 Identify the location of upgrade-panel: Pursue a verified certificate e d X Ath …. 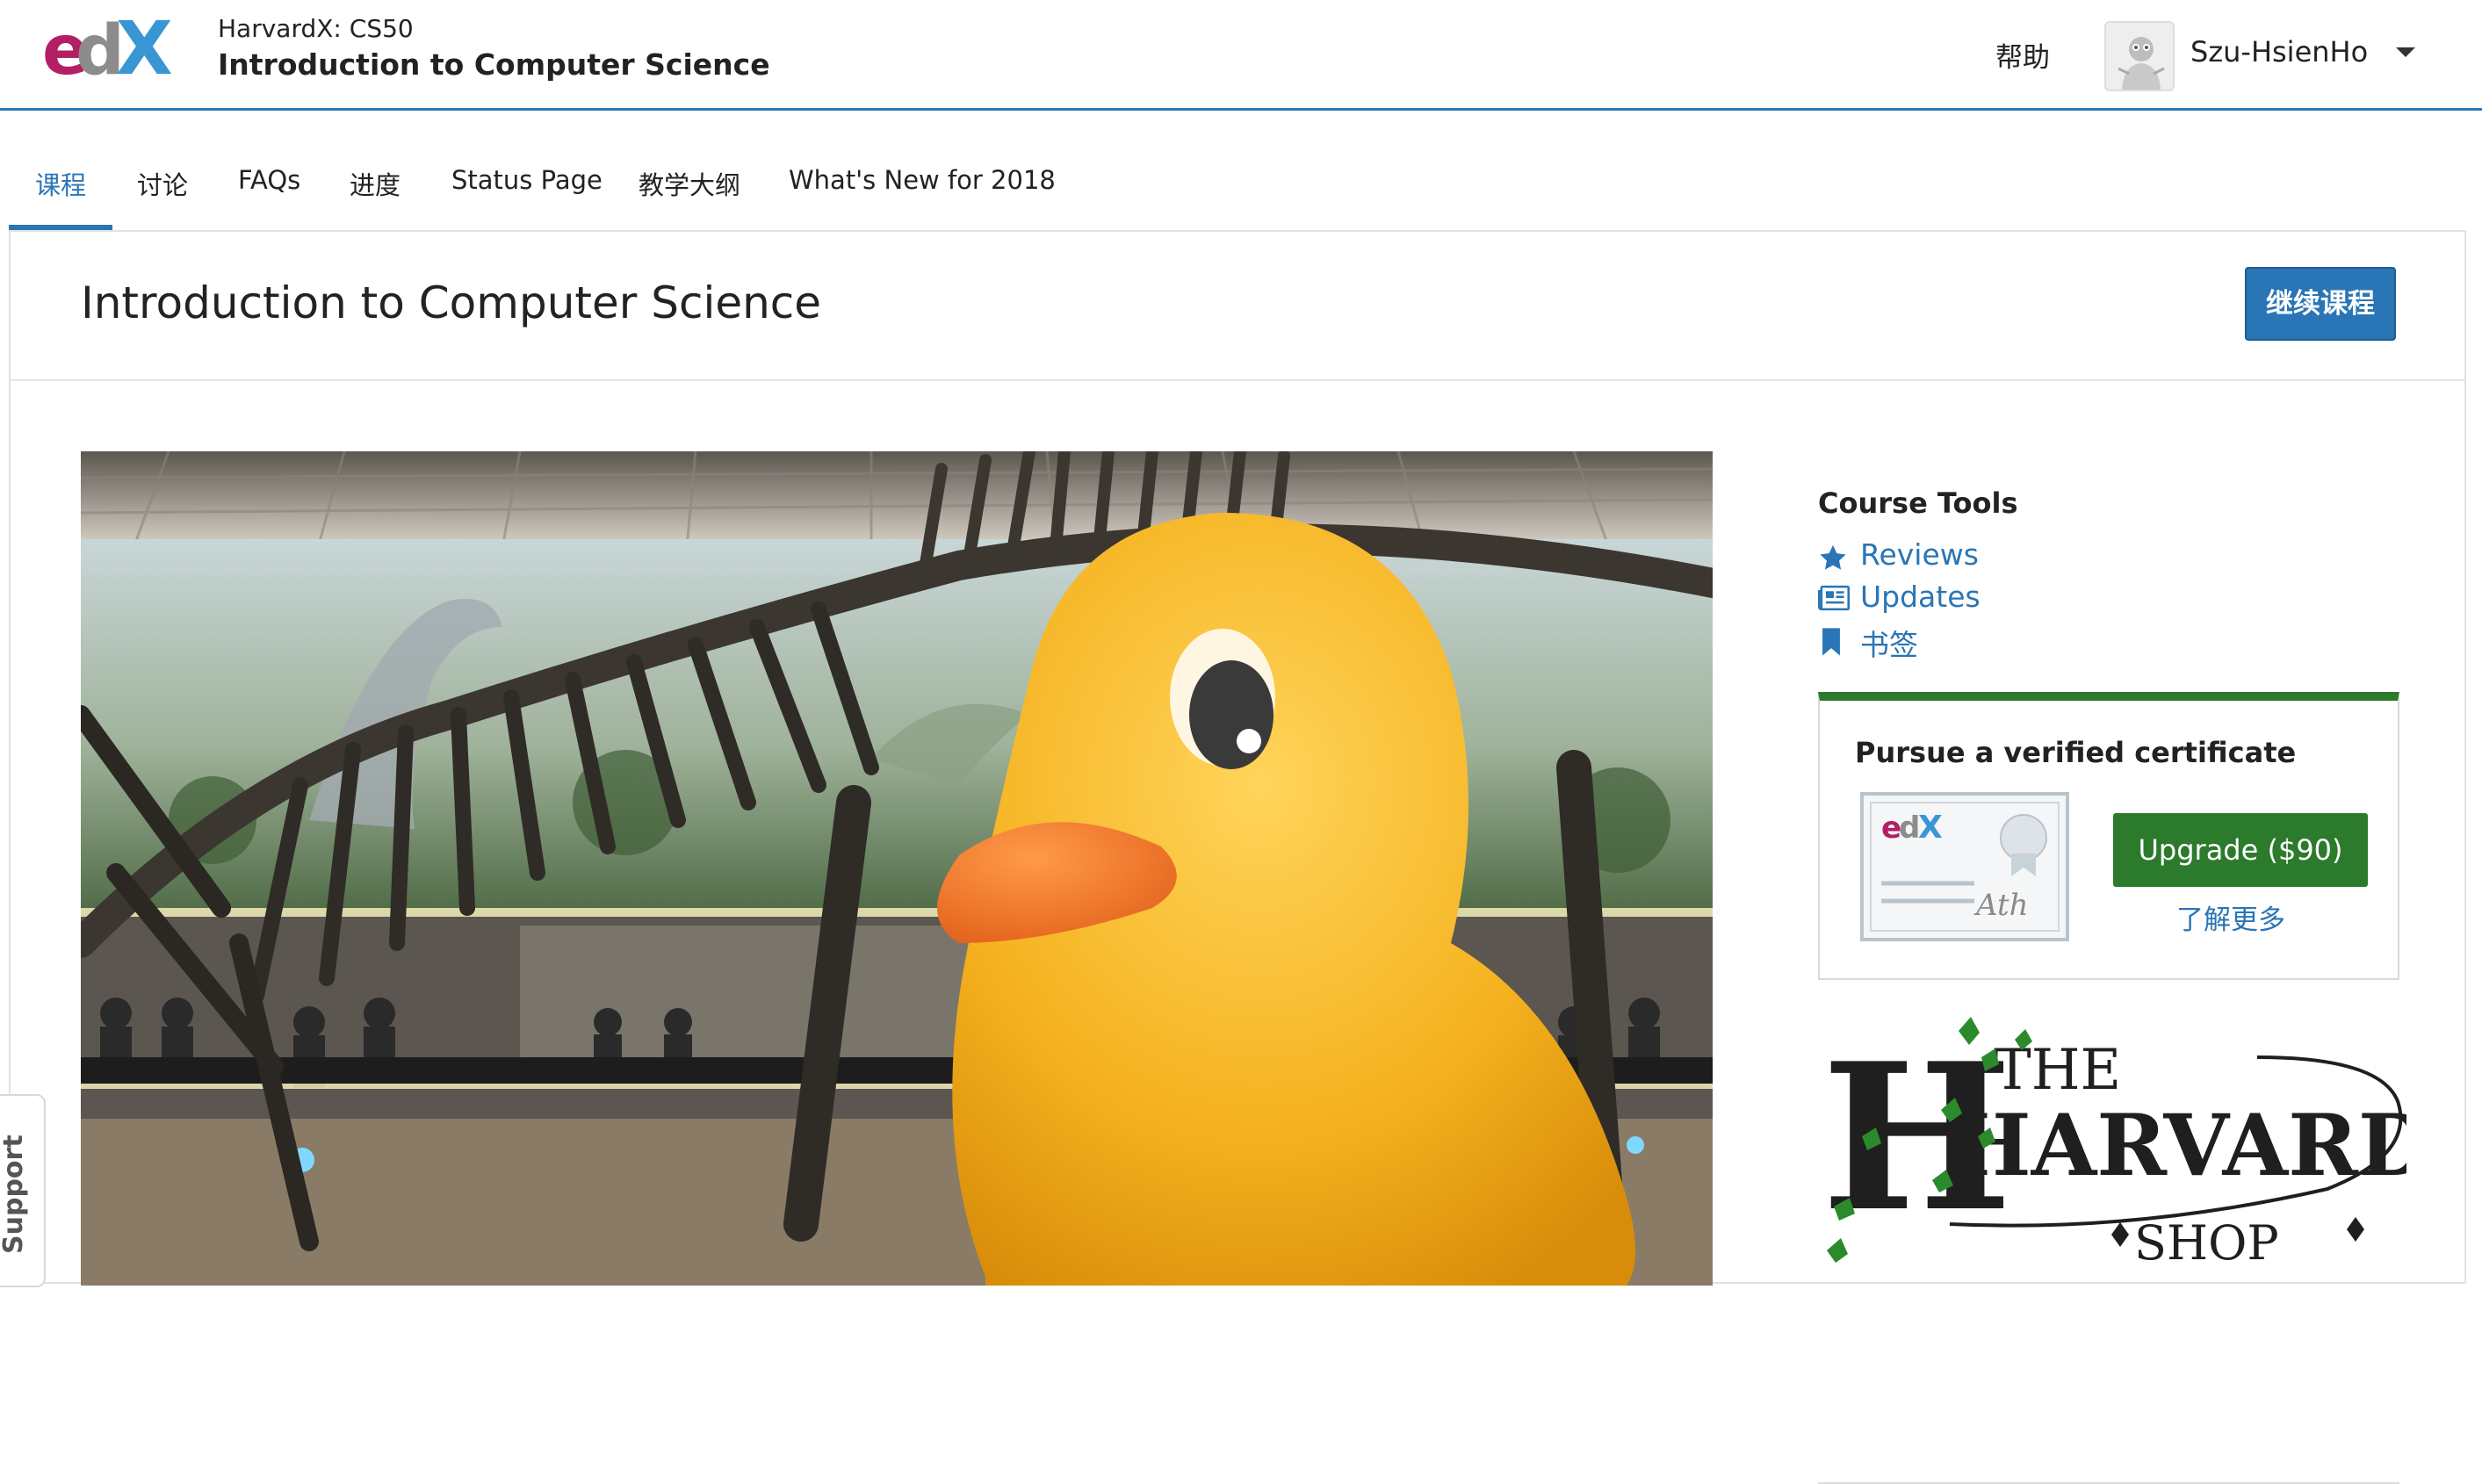
(2109, 836).